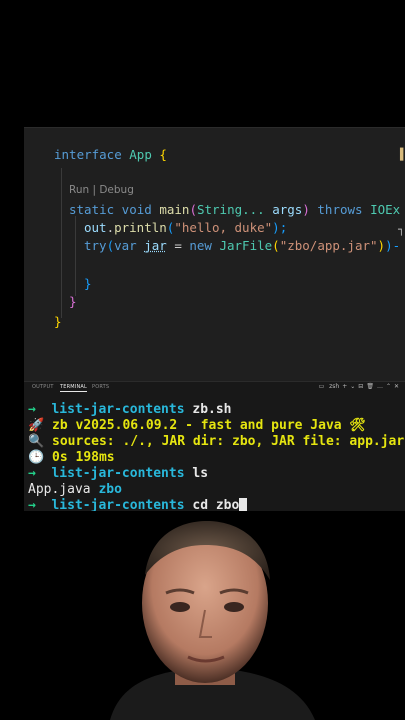 This screenshot has width=405, height=720. I want to click on terminal-line: 🕒 0s 198ms, so click(71, 458).